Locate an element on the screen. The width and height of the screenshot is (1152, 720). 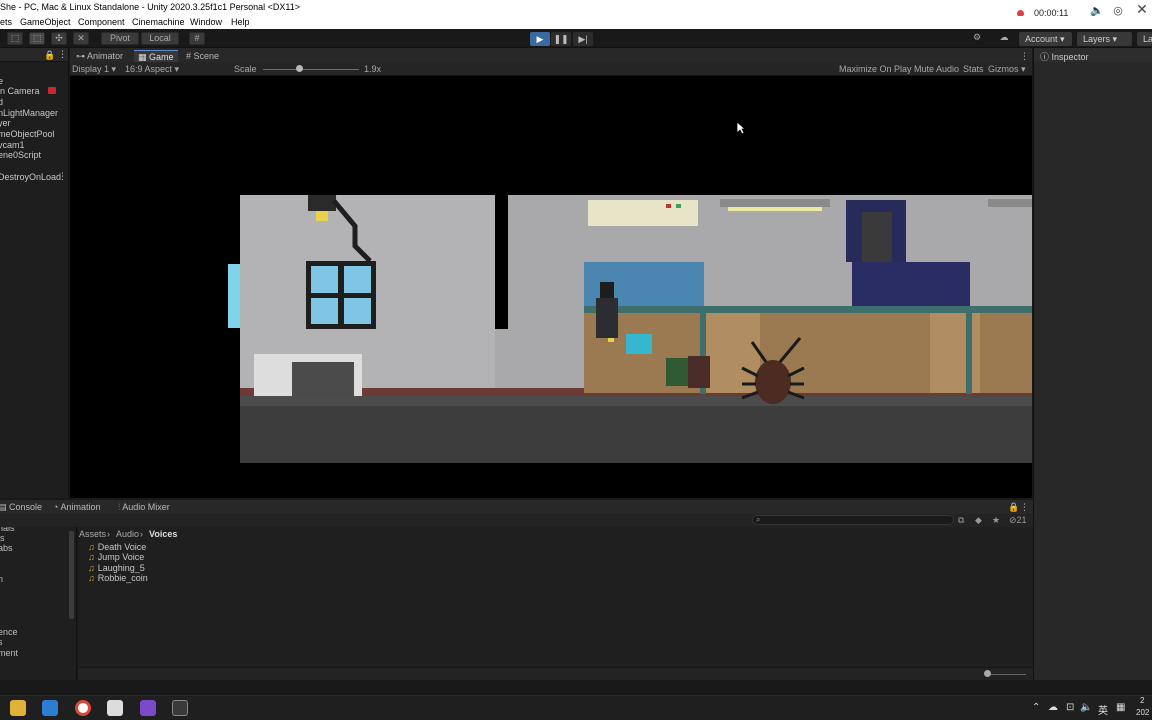
scale-tool-icon: ✣ is located at coordinates (59, 38).